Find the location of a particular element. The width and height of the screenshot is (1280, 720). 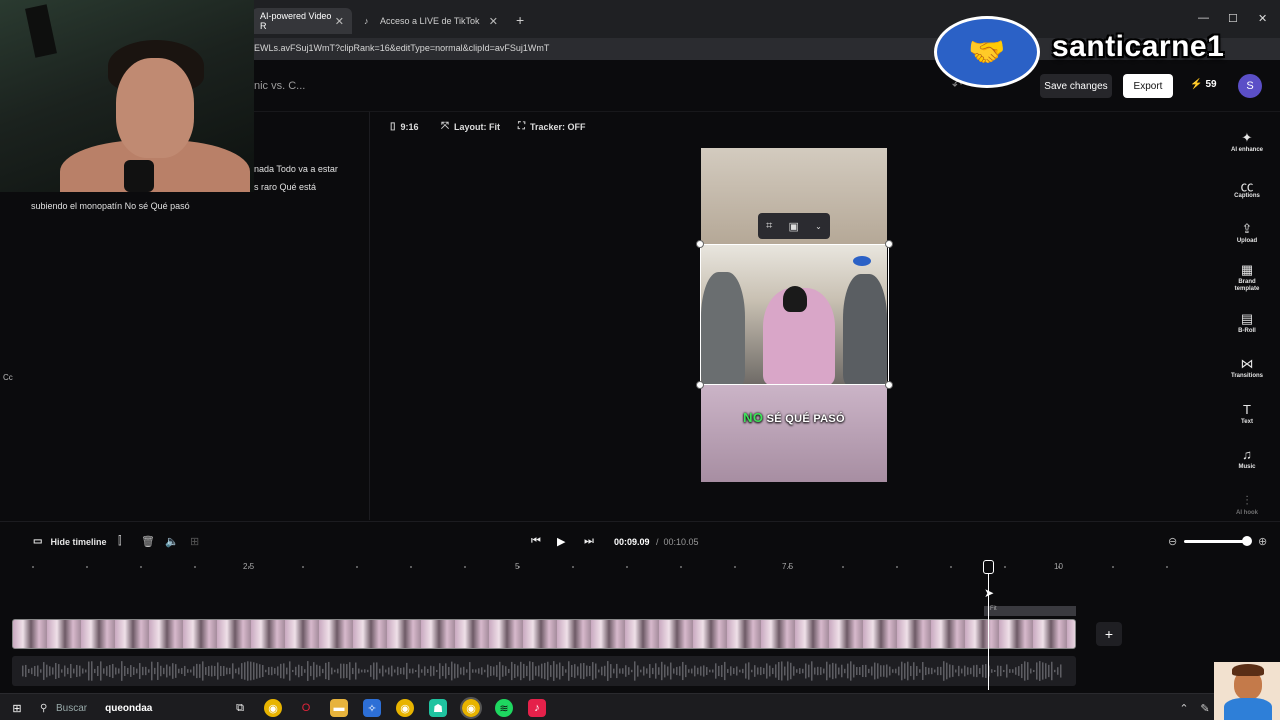

tool-label: AI hook is located at coordinates (1247, 513).